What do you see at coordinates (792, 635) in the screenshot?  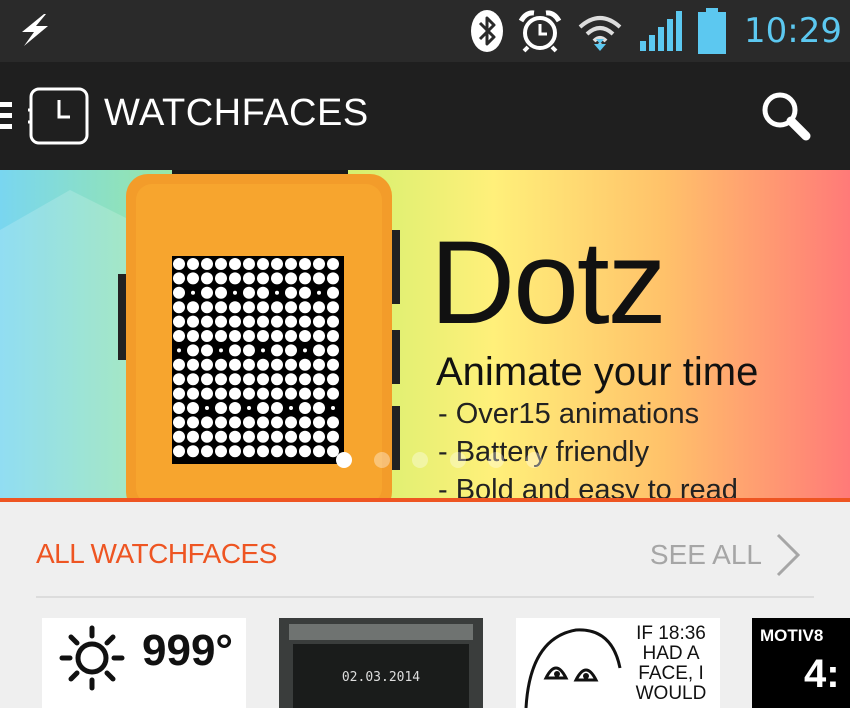 I see `tile-brand: MOTIV8` at bounding box center [792, 635].